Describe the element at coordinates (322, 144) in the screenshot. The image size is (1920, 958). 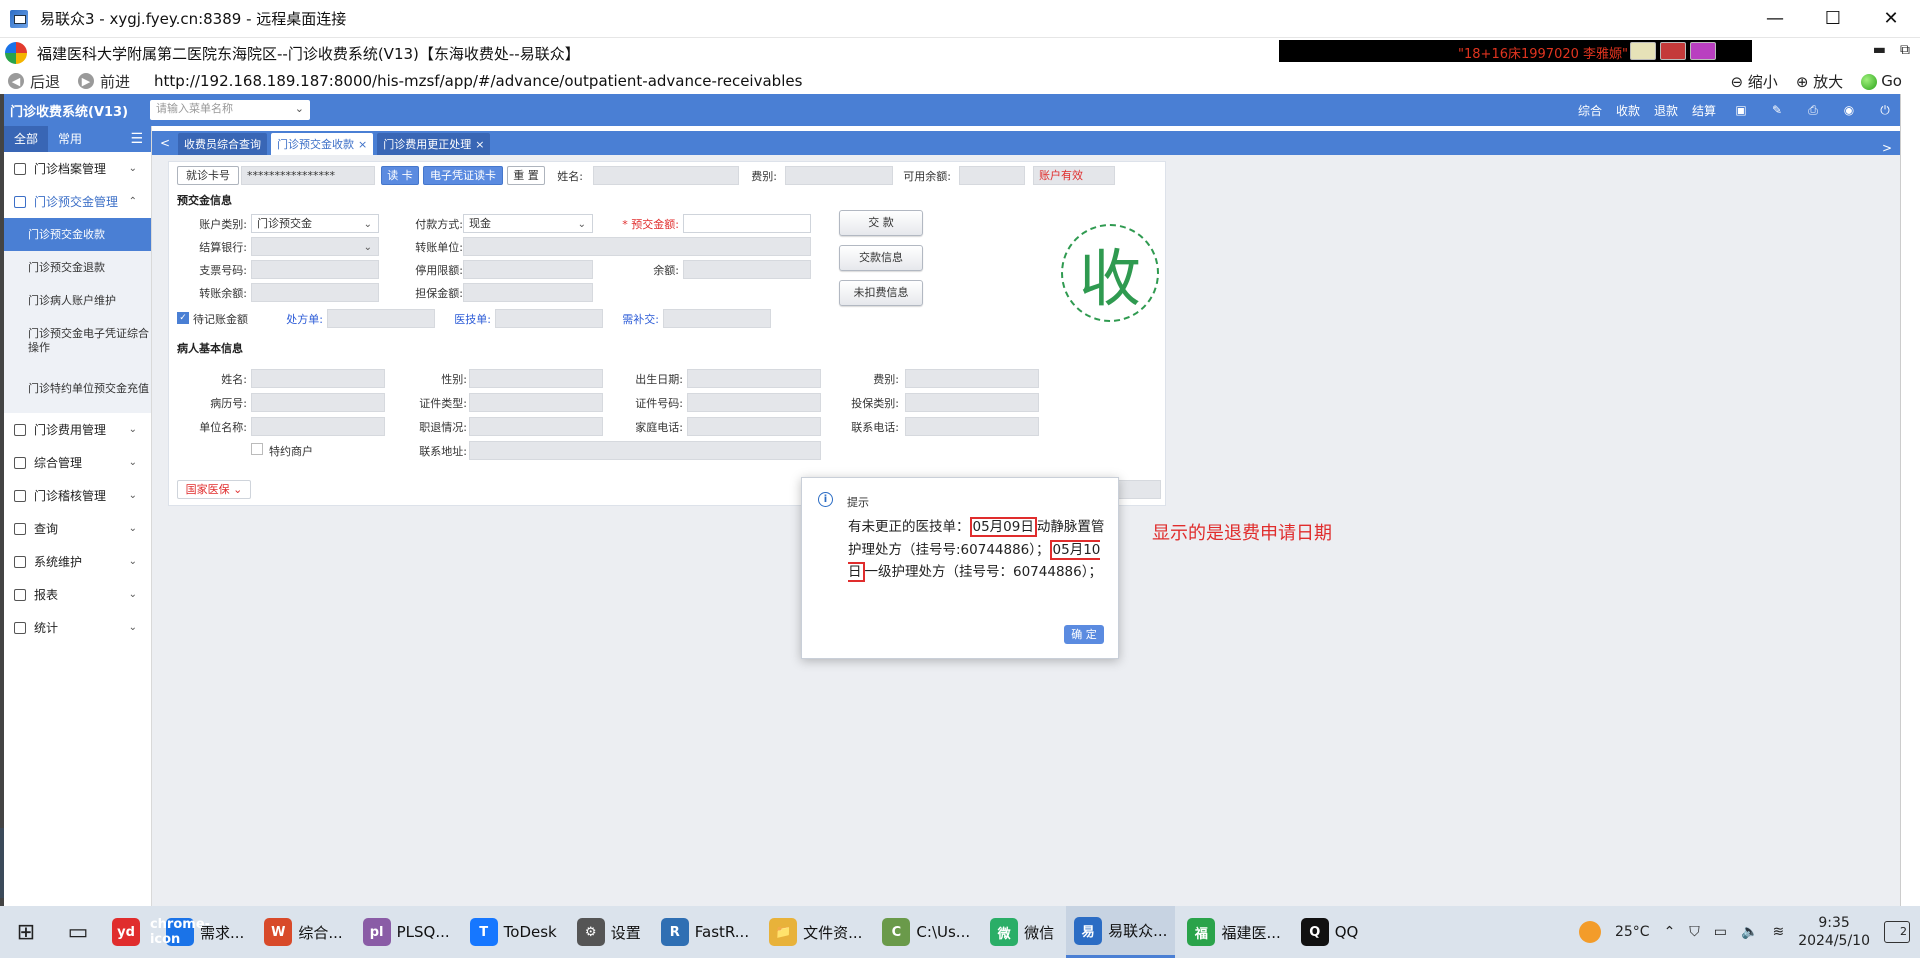
I see `tab-advance-receive: 门诊预交金收款 ×` at that location.